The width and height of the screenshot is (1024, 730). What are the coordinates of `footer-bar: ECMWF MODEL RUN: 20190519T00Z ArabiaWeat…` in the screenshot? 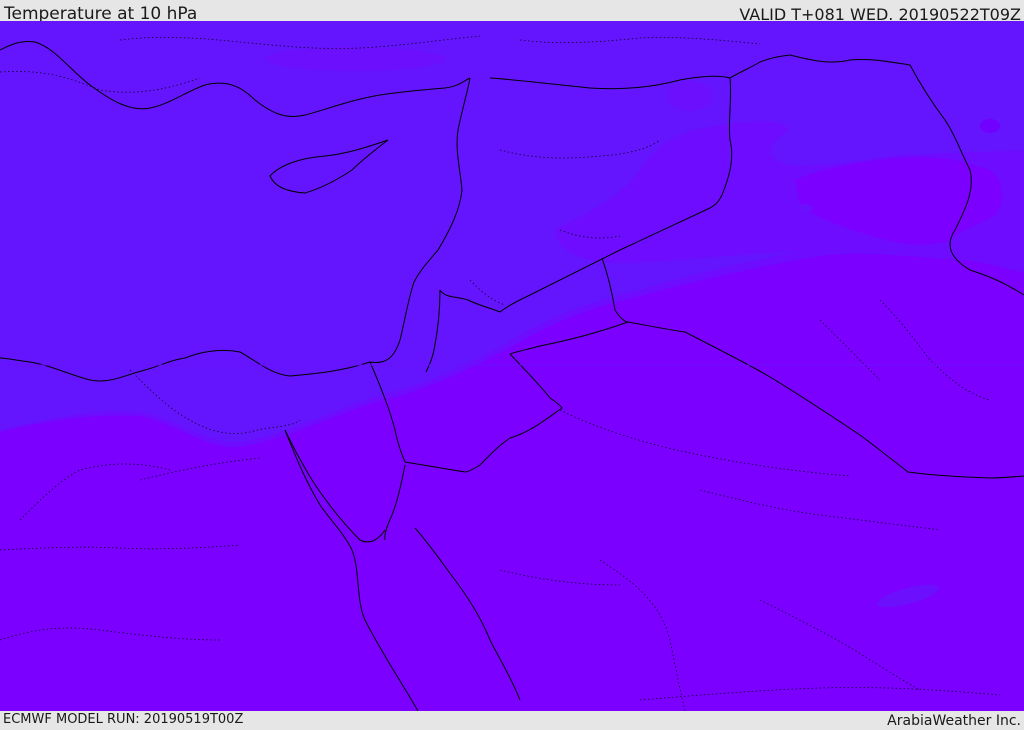 It's located at (512, 720).